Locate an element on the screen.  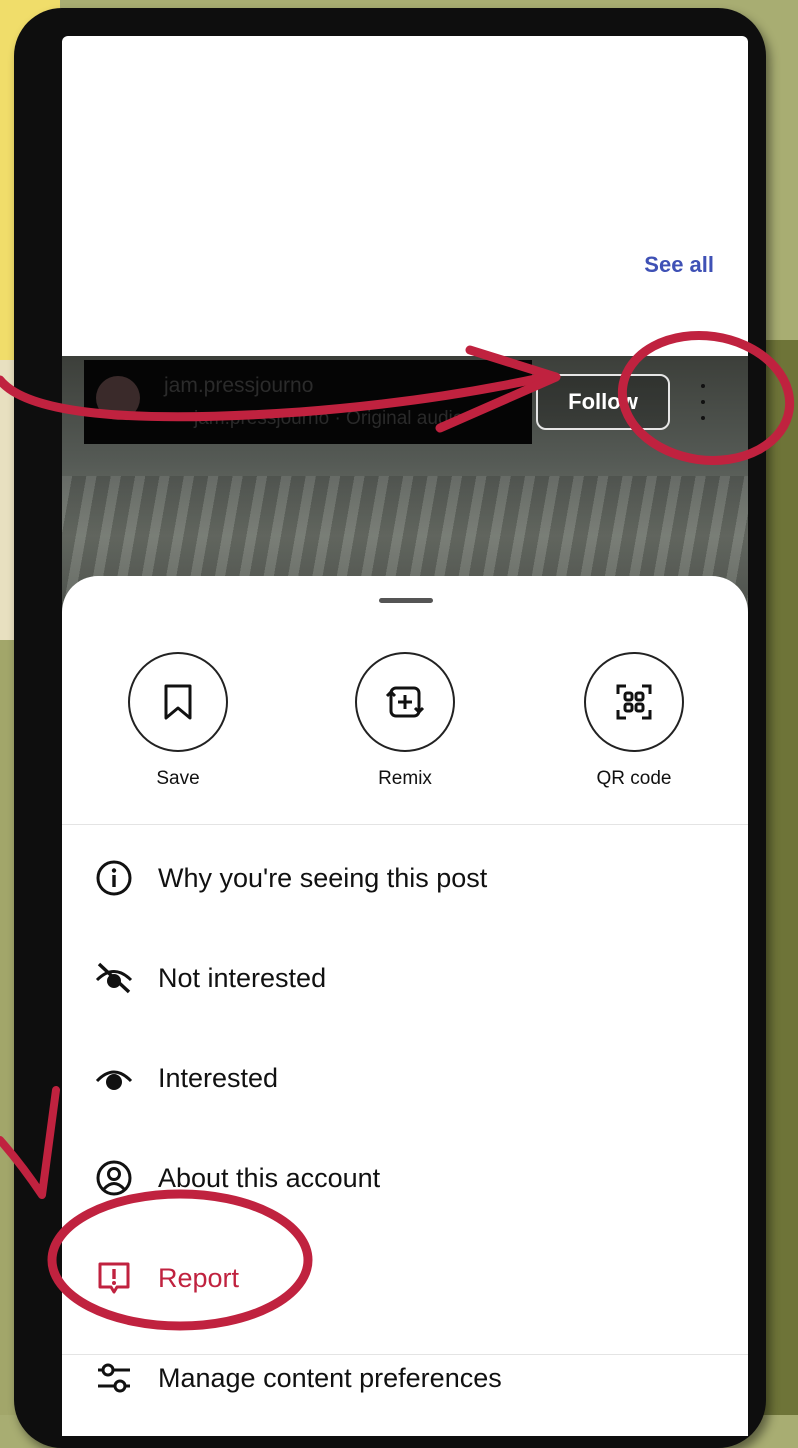
eye-icon is located at coordinates (114, 1078).